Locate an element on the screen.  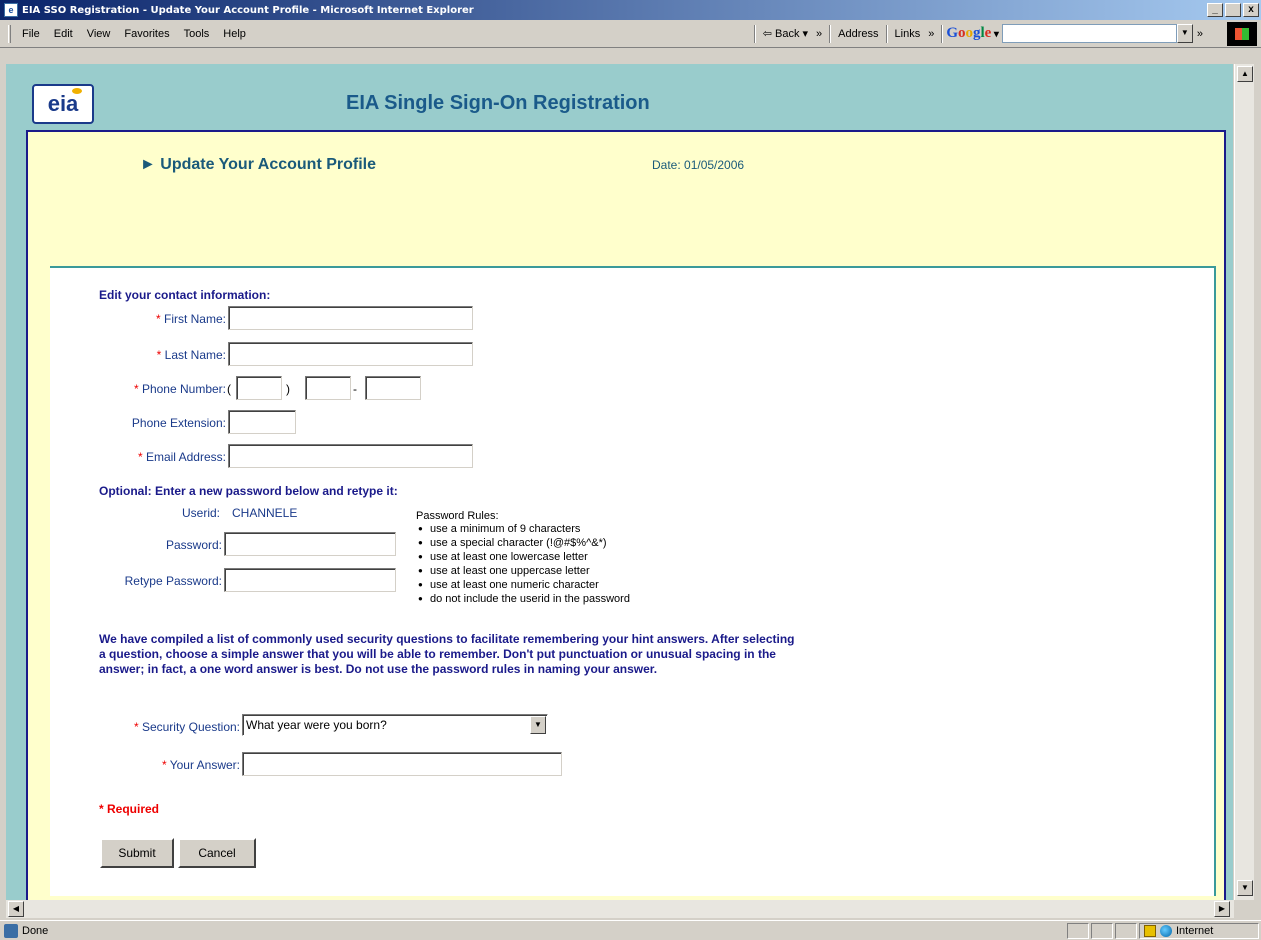
menu-file: File is located at coordinates (31, 34).